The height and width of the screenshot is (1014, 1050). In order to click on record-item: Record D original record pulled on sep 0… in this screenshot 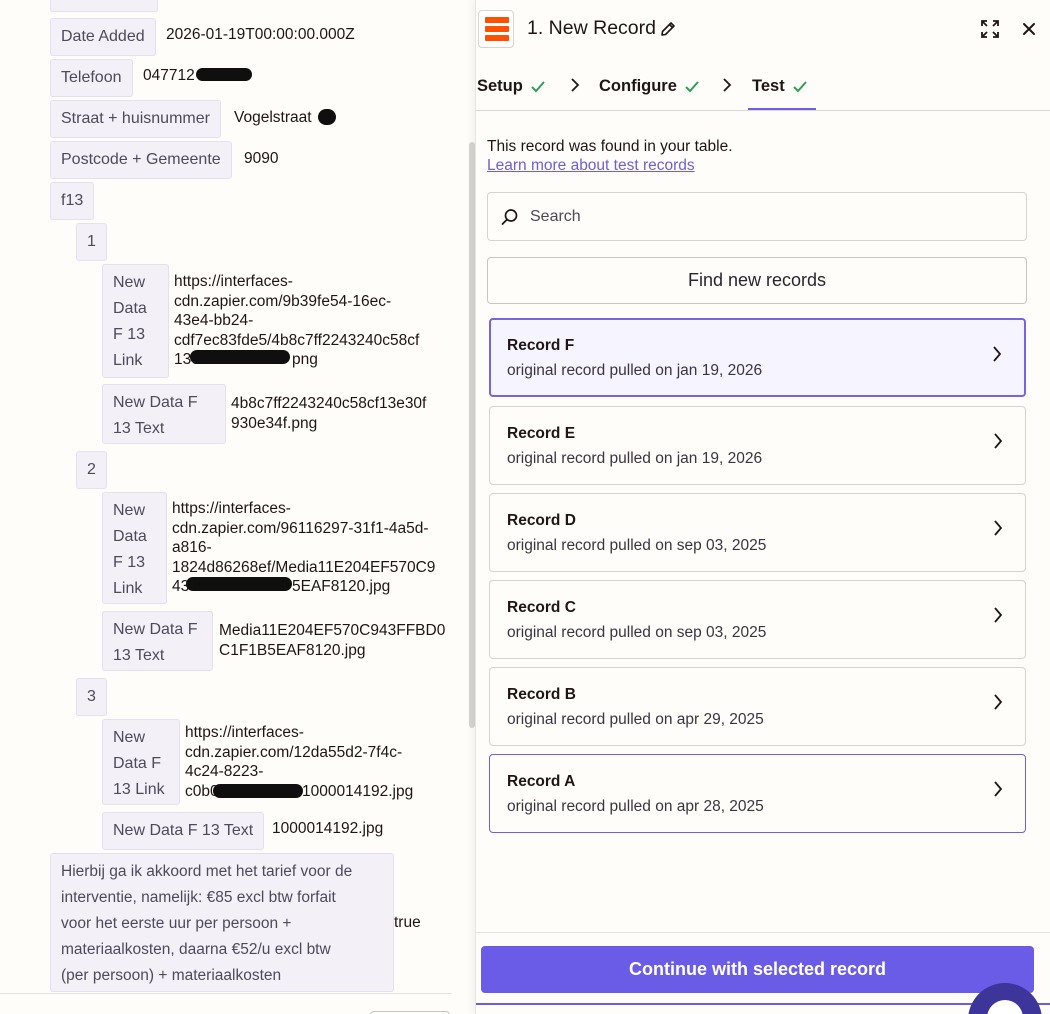, I will do `click(757, 532)`.